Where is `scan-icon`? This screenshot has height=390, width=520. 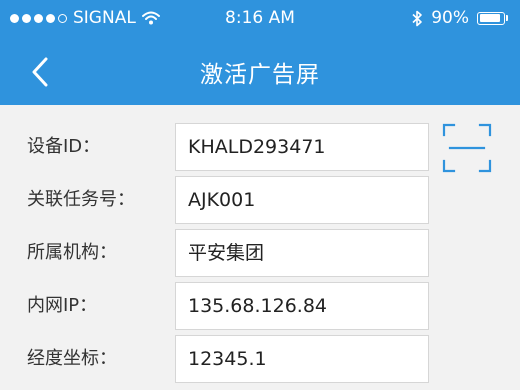
scan-icon is located at coordinates (467, 148).